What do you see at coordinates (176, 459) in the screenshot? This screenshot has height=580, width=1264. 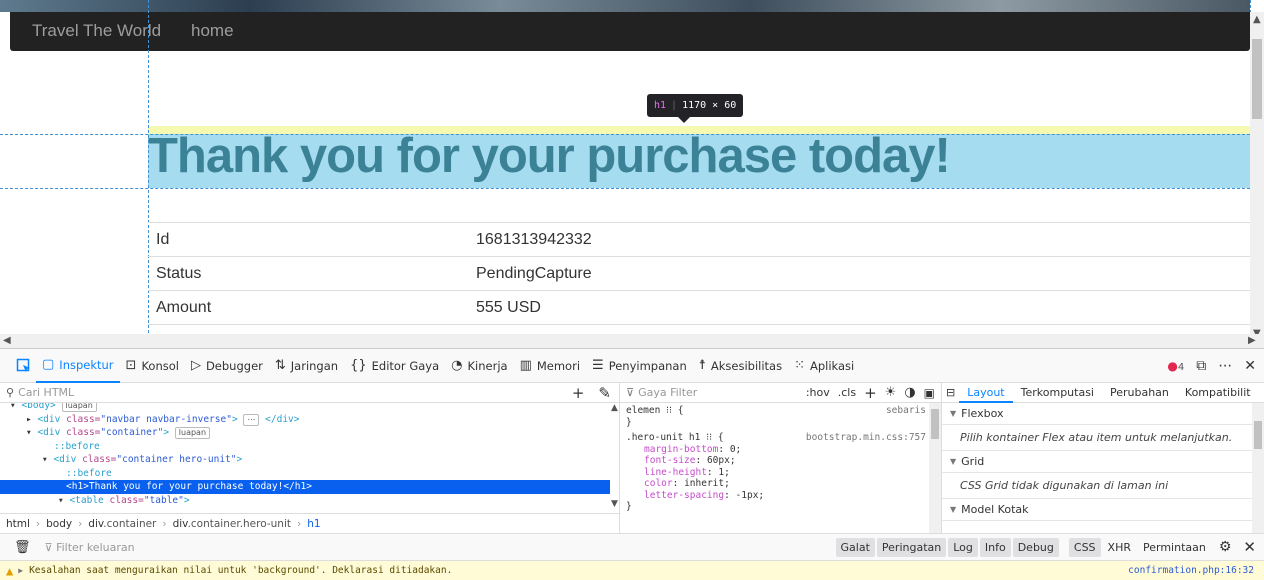 I see `node-attr-value: "container hero-unit"` at bounding box center [176, 459].